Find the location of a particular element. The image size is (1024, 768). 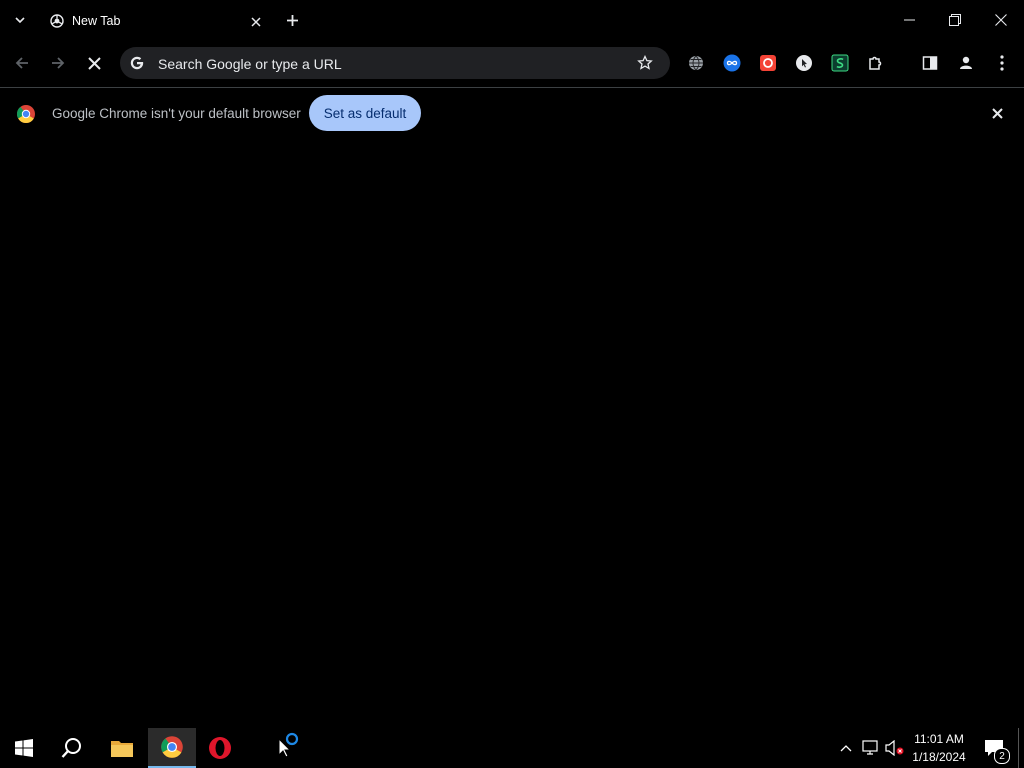

loading-cursor-icon is located at coordinates (290, 746).